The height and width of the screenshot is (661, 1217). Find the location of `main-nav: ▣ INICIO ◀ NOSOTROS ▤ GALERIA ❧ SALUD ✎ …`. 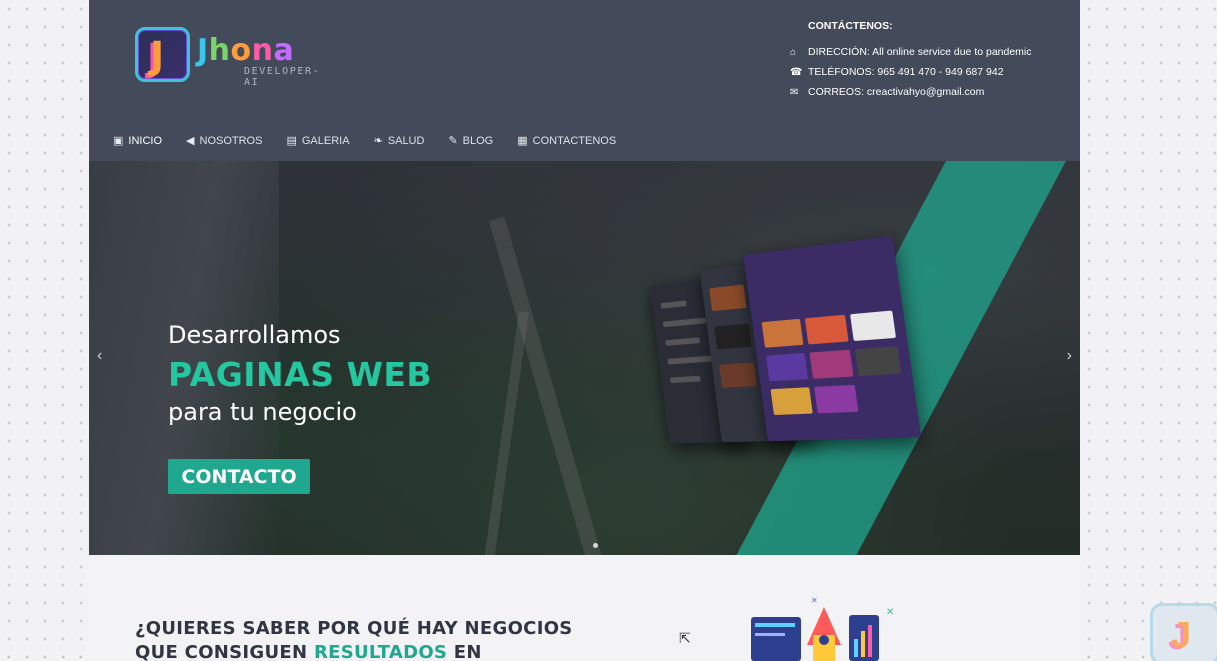

main-nav: ▣ INICIO ◀ NOSOTROS ▤ GALERIA ❧ SALUD ✎ … is located at coordinates (376, 141).